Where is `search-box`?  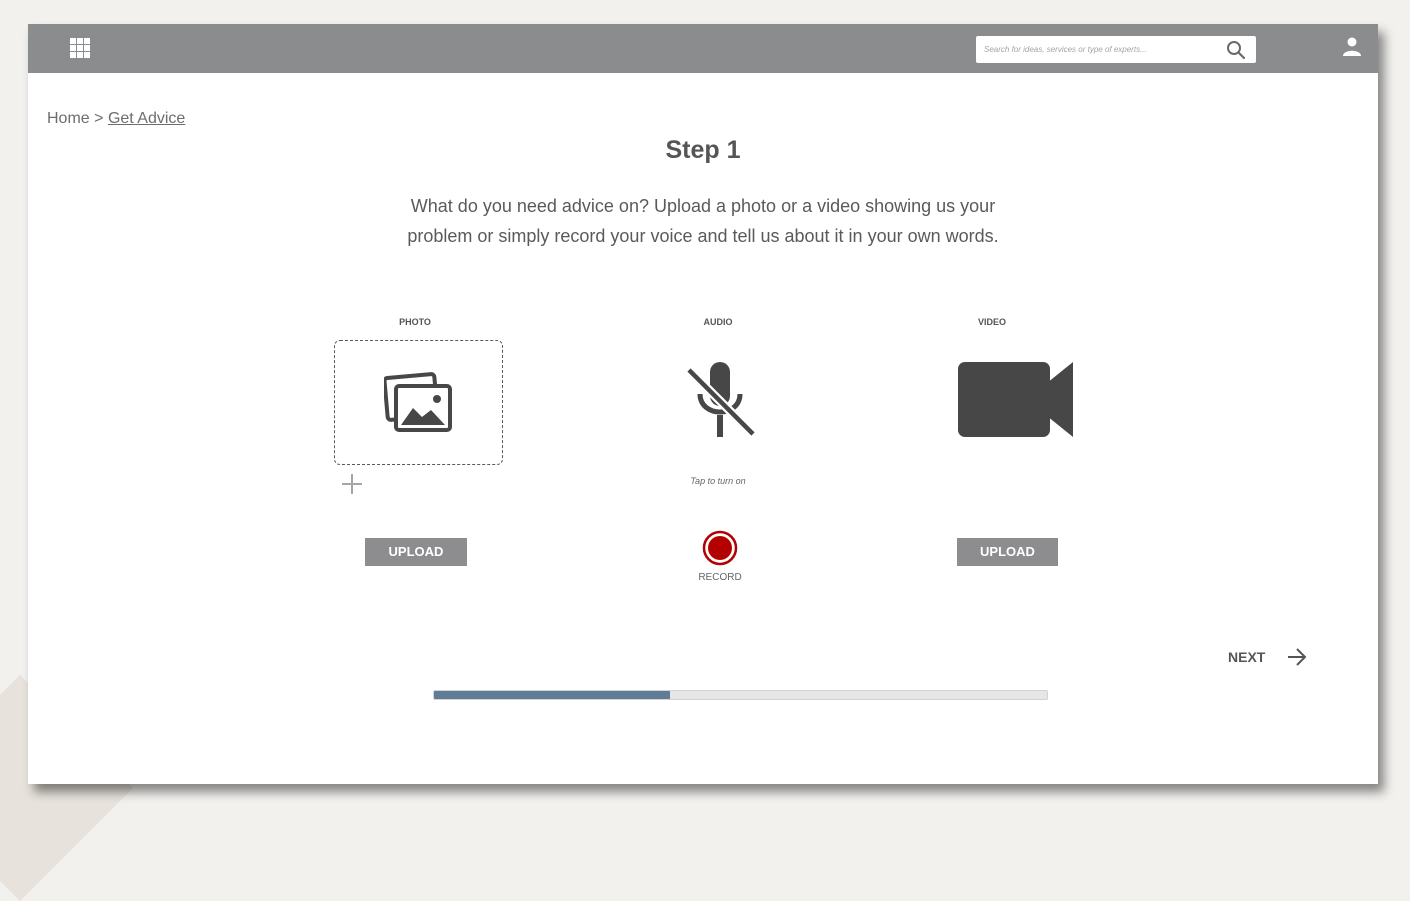
search-box is located at coordinates (1116, 49).